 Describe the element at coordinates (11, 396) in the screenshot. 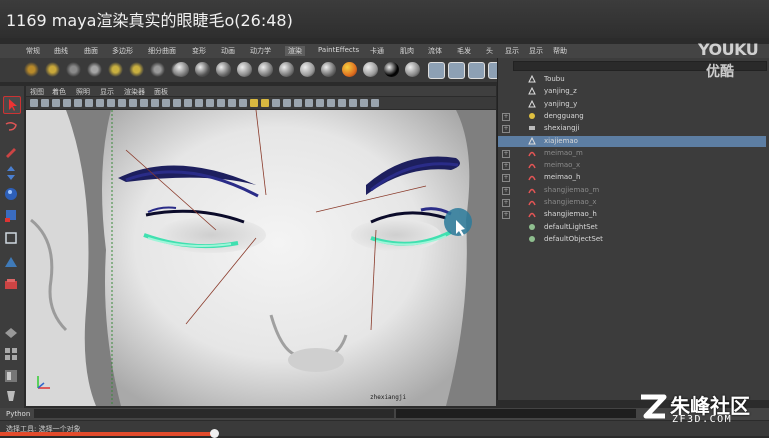

I see `layout-hypershade-icon` at that location.